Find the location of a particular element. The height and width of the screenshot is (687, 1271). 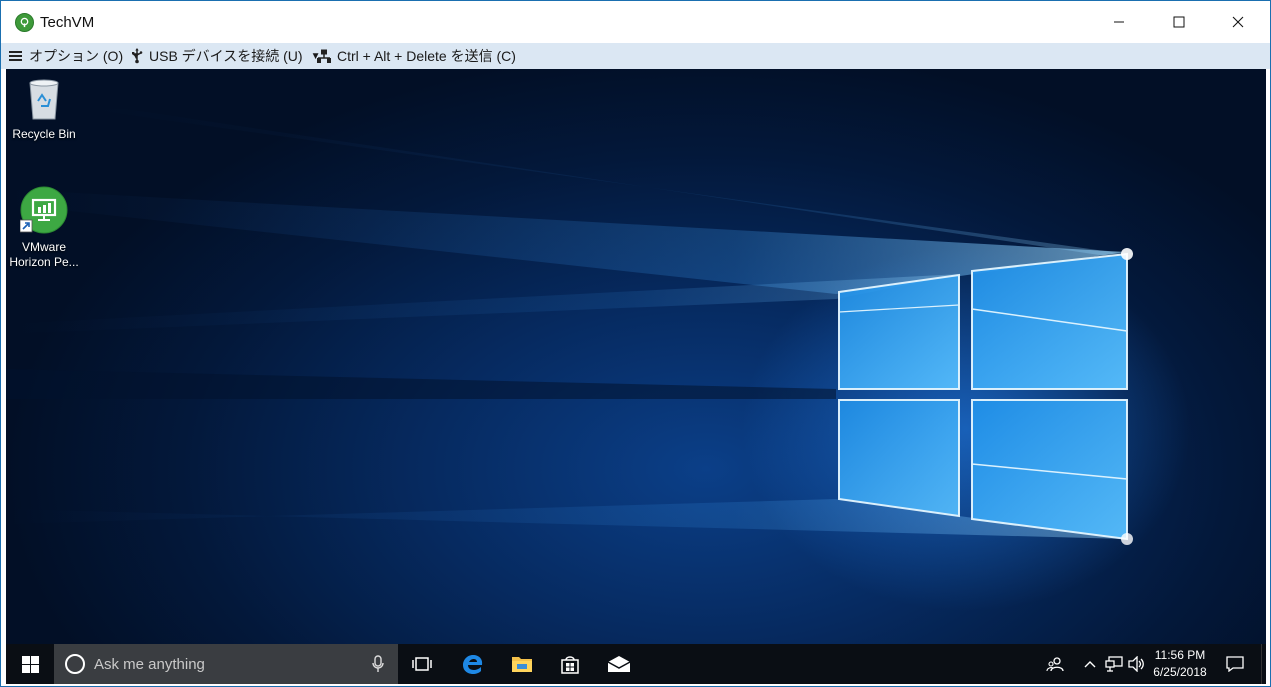

search-placeholder: Ask me anything is located at coordinates (149, 664).